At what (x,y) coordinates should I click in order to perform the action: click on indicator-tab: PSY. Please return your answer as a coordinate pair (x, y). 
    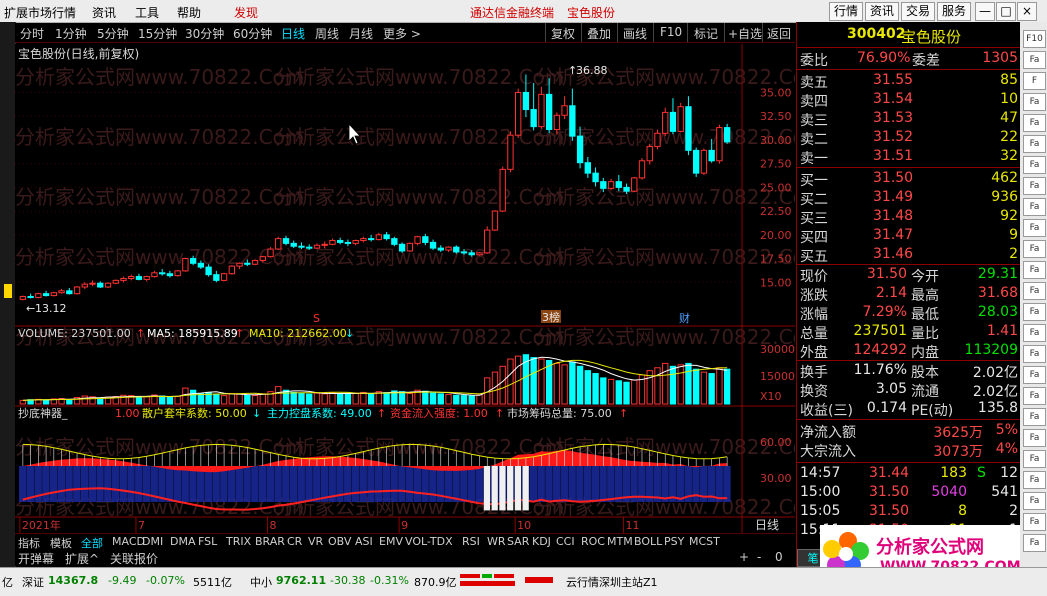
    Looking at the image, I should click on (674, 541).